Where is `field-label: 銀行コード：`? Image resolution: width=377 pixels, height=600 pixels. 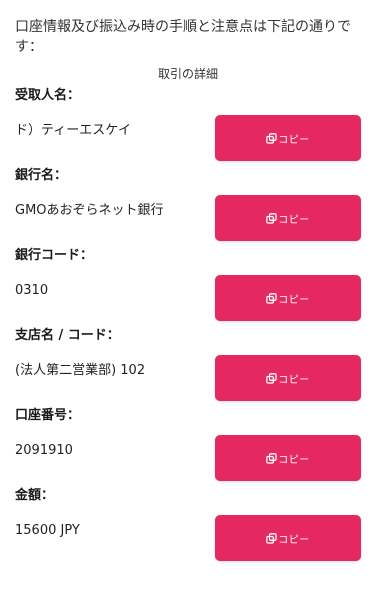
field-label: 銀行コード： is located at coordinates (54, 255).